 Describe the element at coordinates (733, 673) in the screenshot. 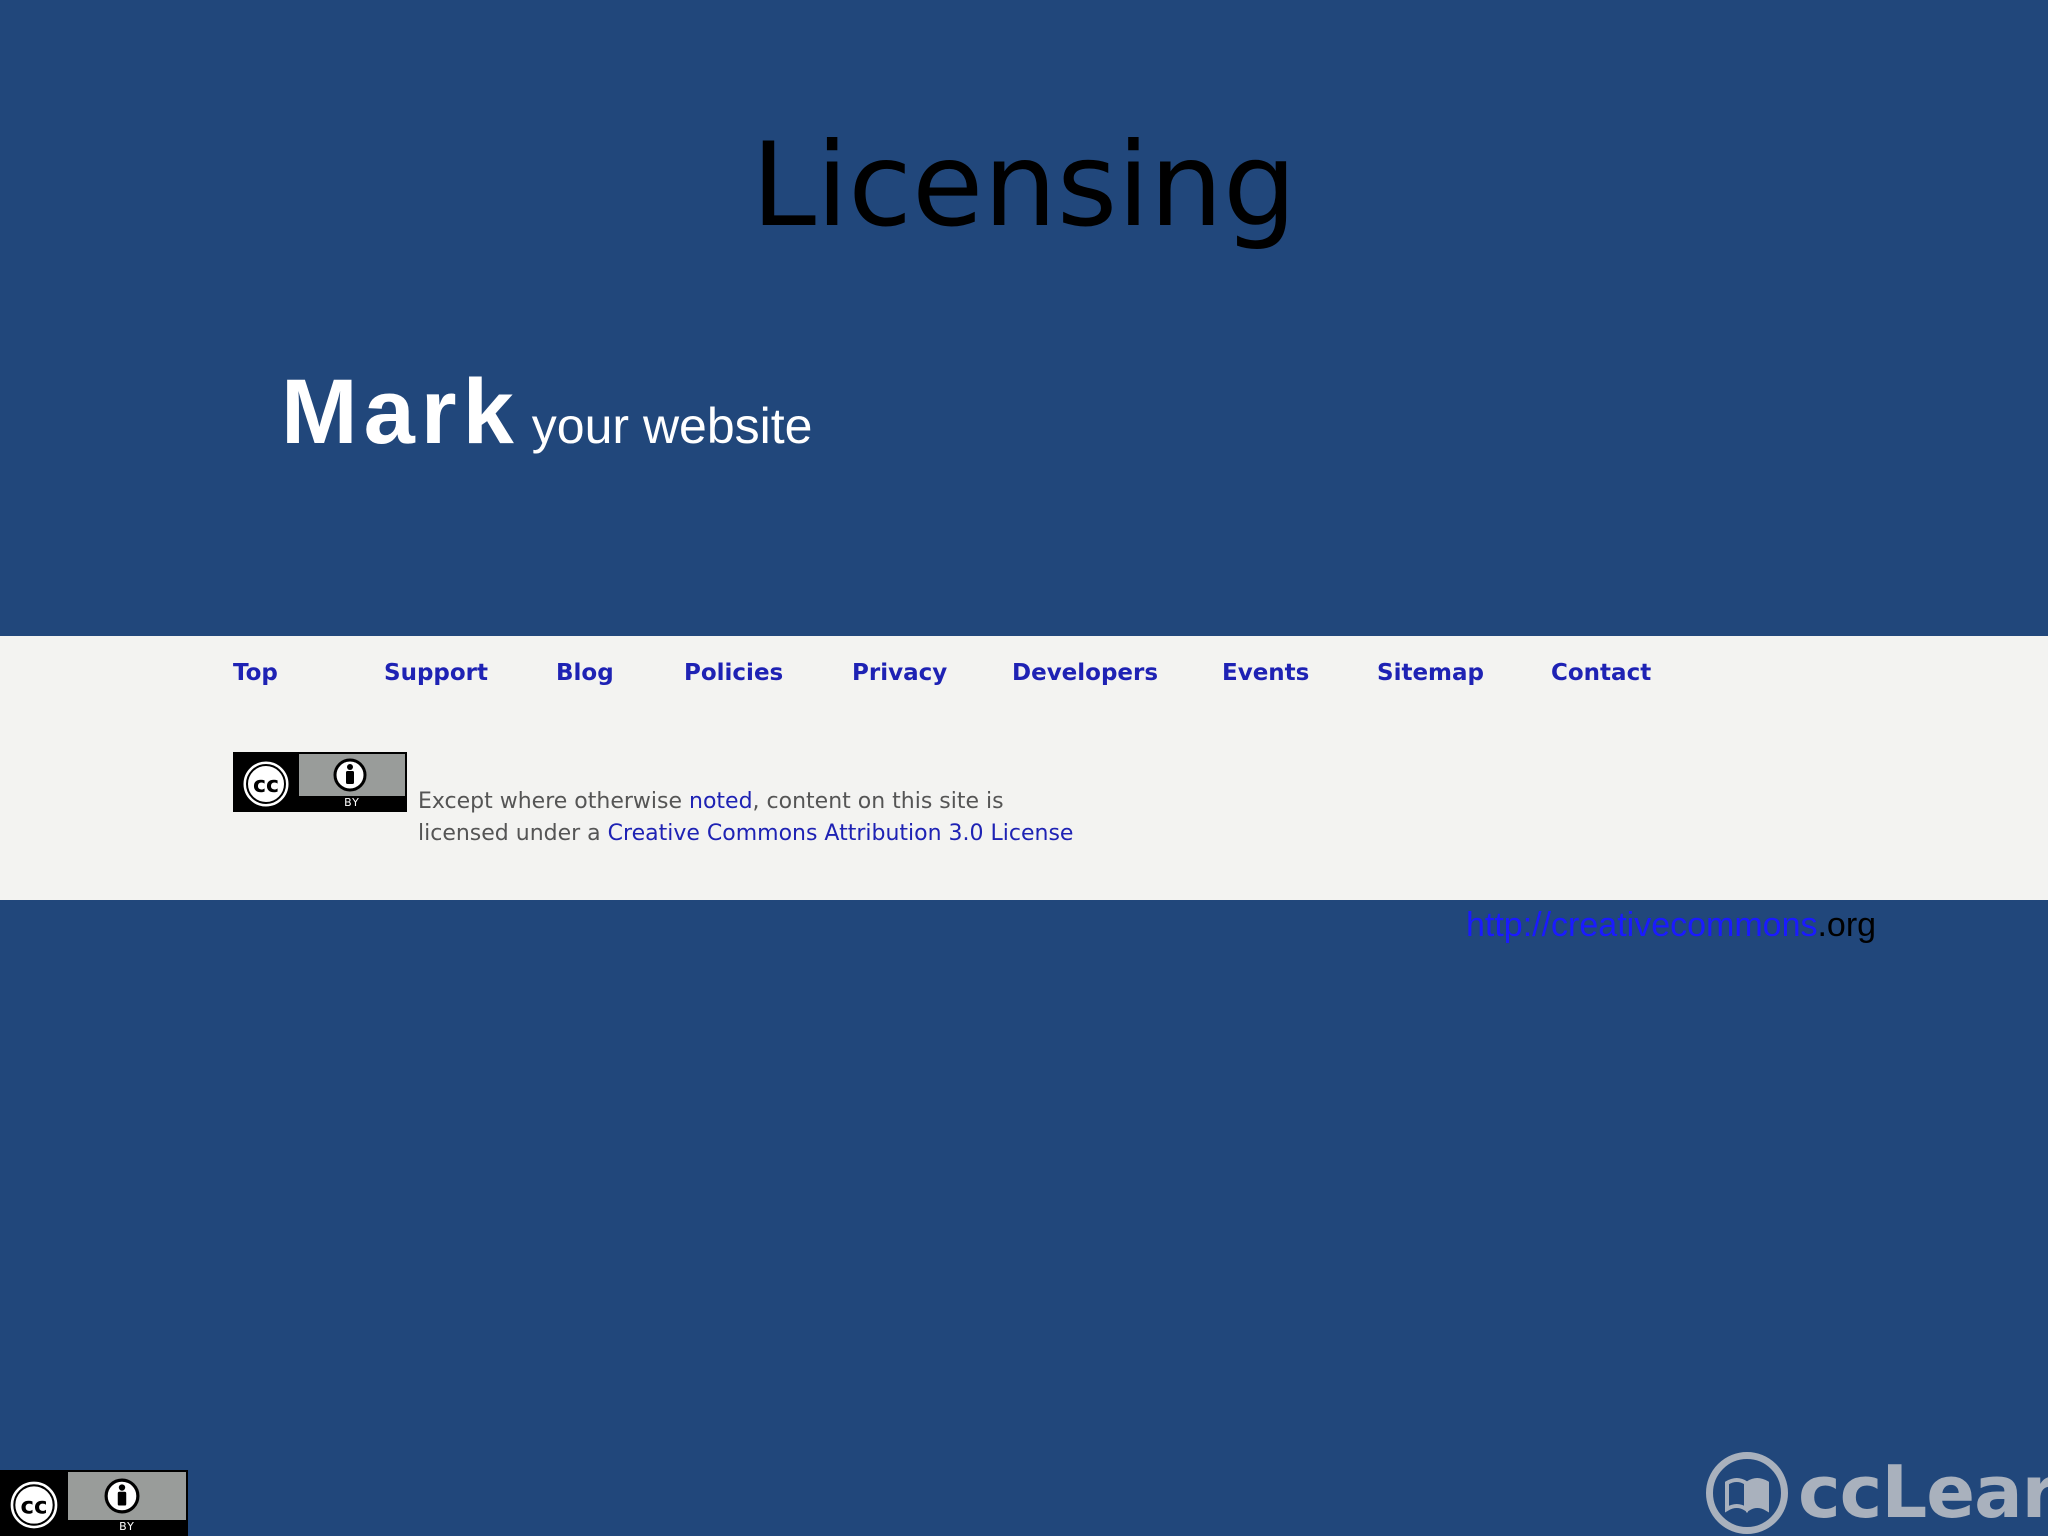

I see `nav-link-policies: Policies` at that location.